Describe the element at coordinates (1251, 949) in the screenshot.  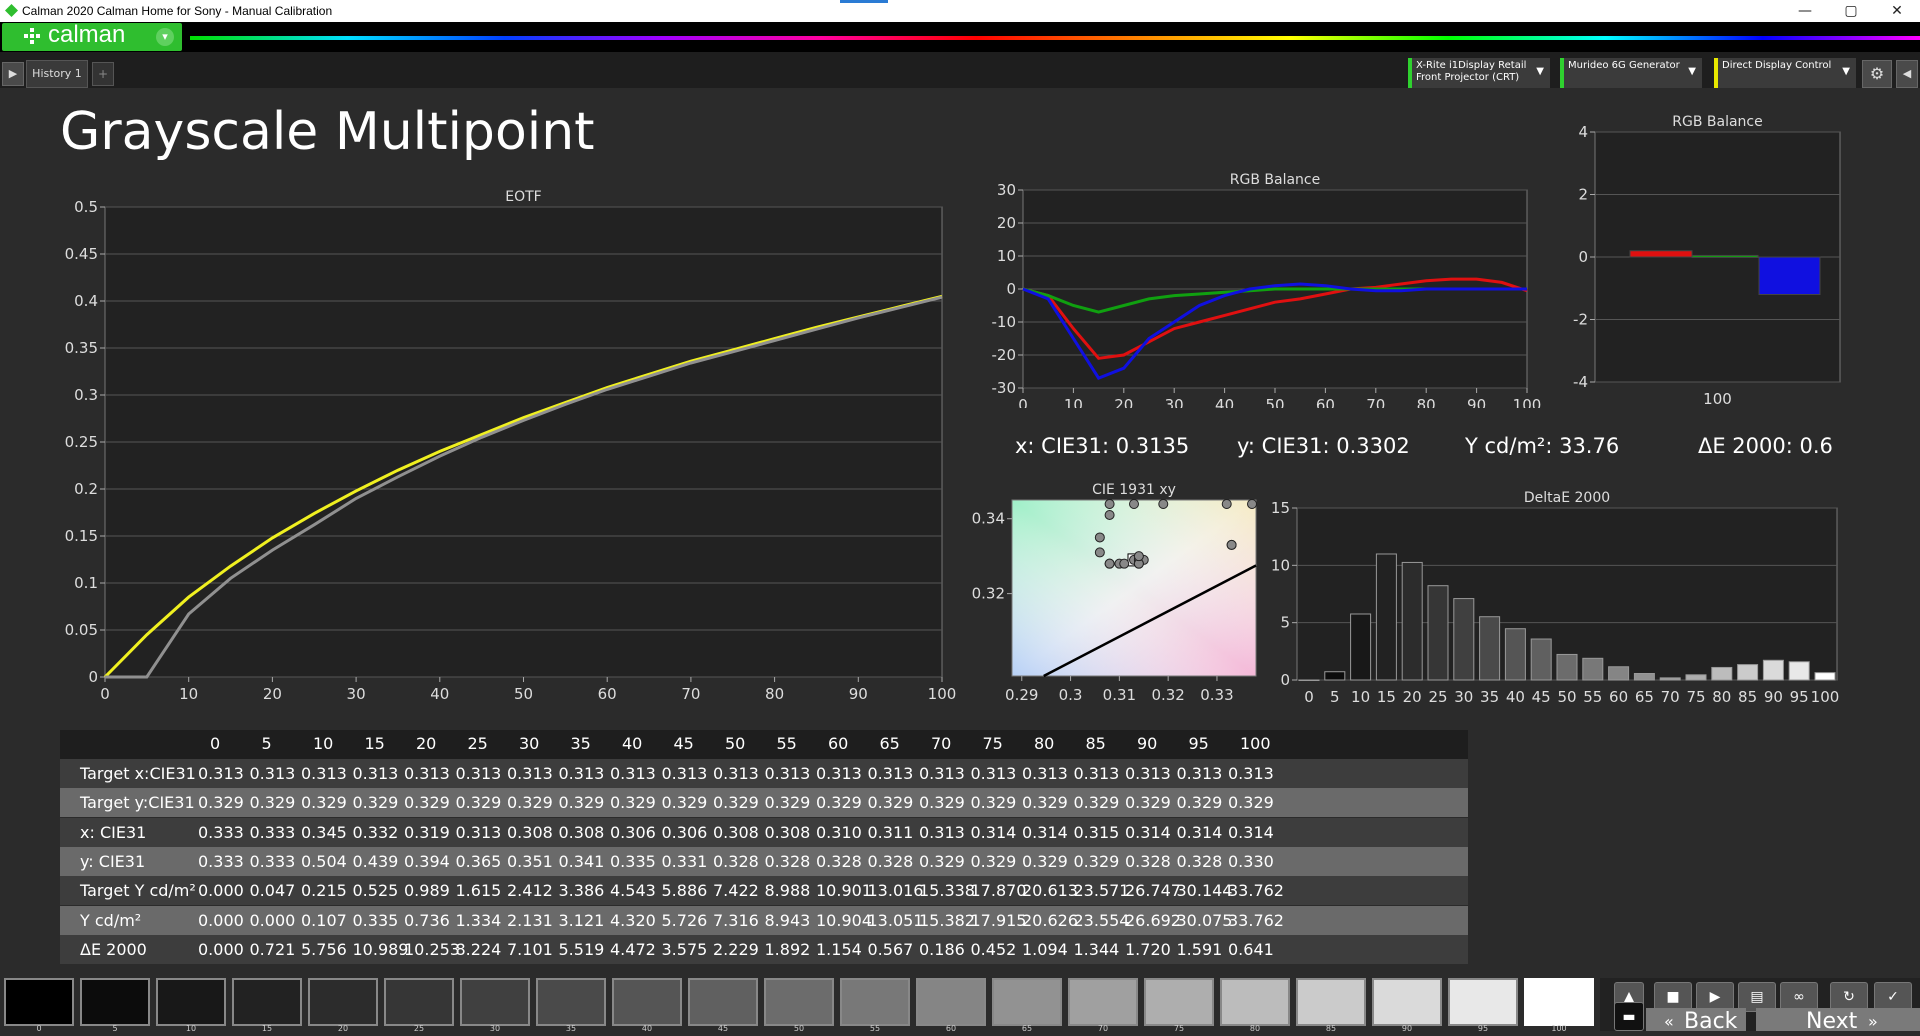
I see `table-cell: 0.641` at that location.